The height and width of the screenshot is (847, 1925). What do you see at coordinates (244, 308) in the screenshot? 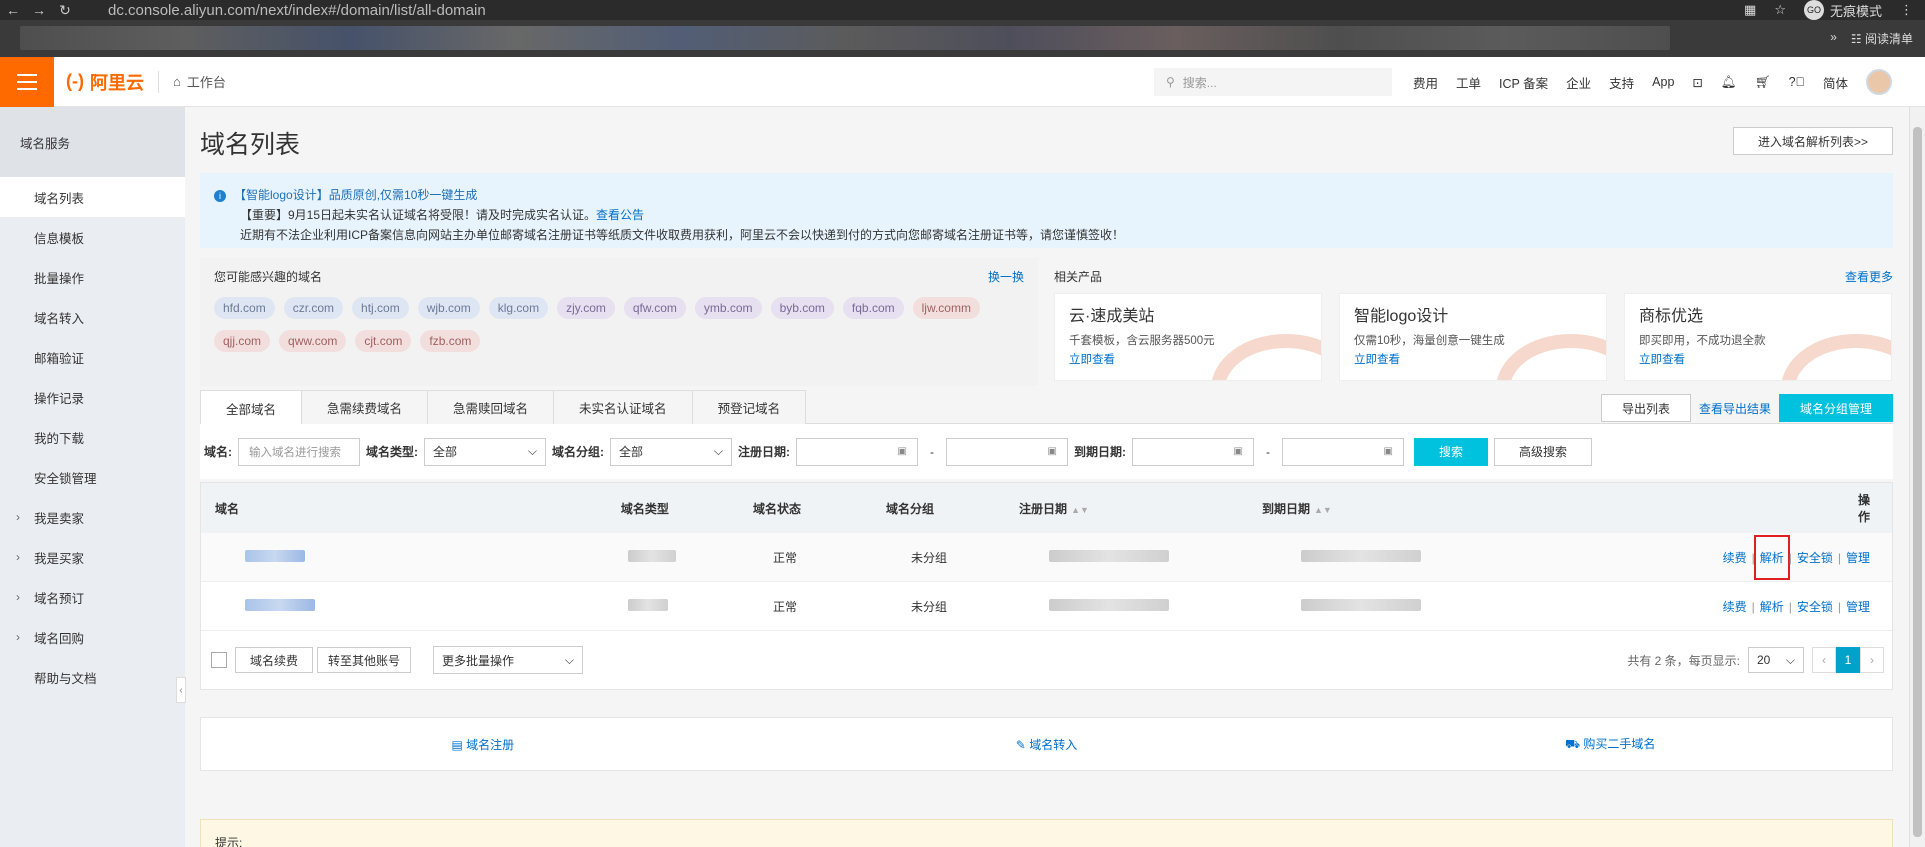
I see `domain-suggestion-tag: hfd.com` at bounding box center [244, 308].